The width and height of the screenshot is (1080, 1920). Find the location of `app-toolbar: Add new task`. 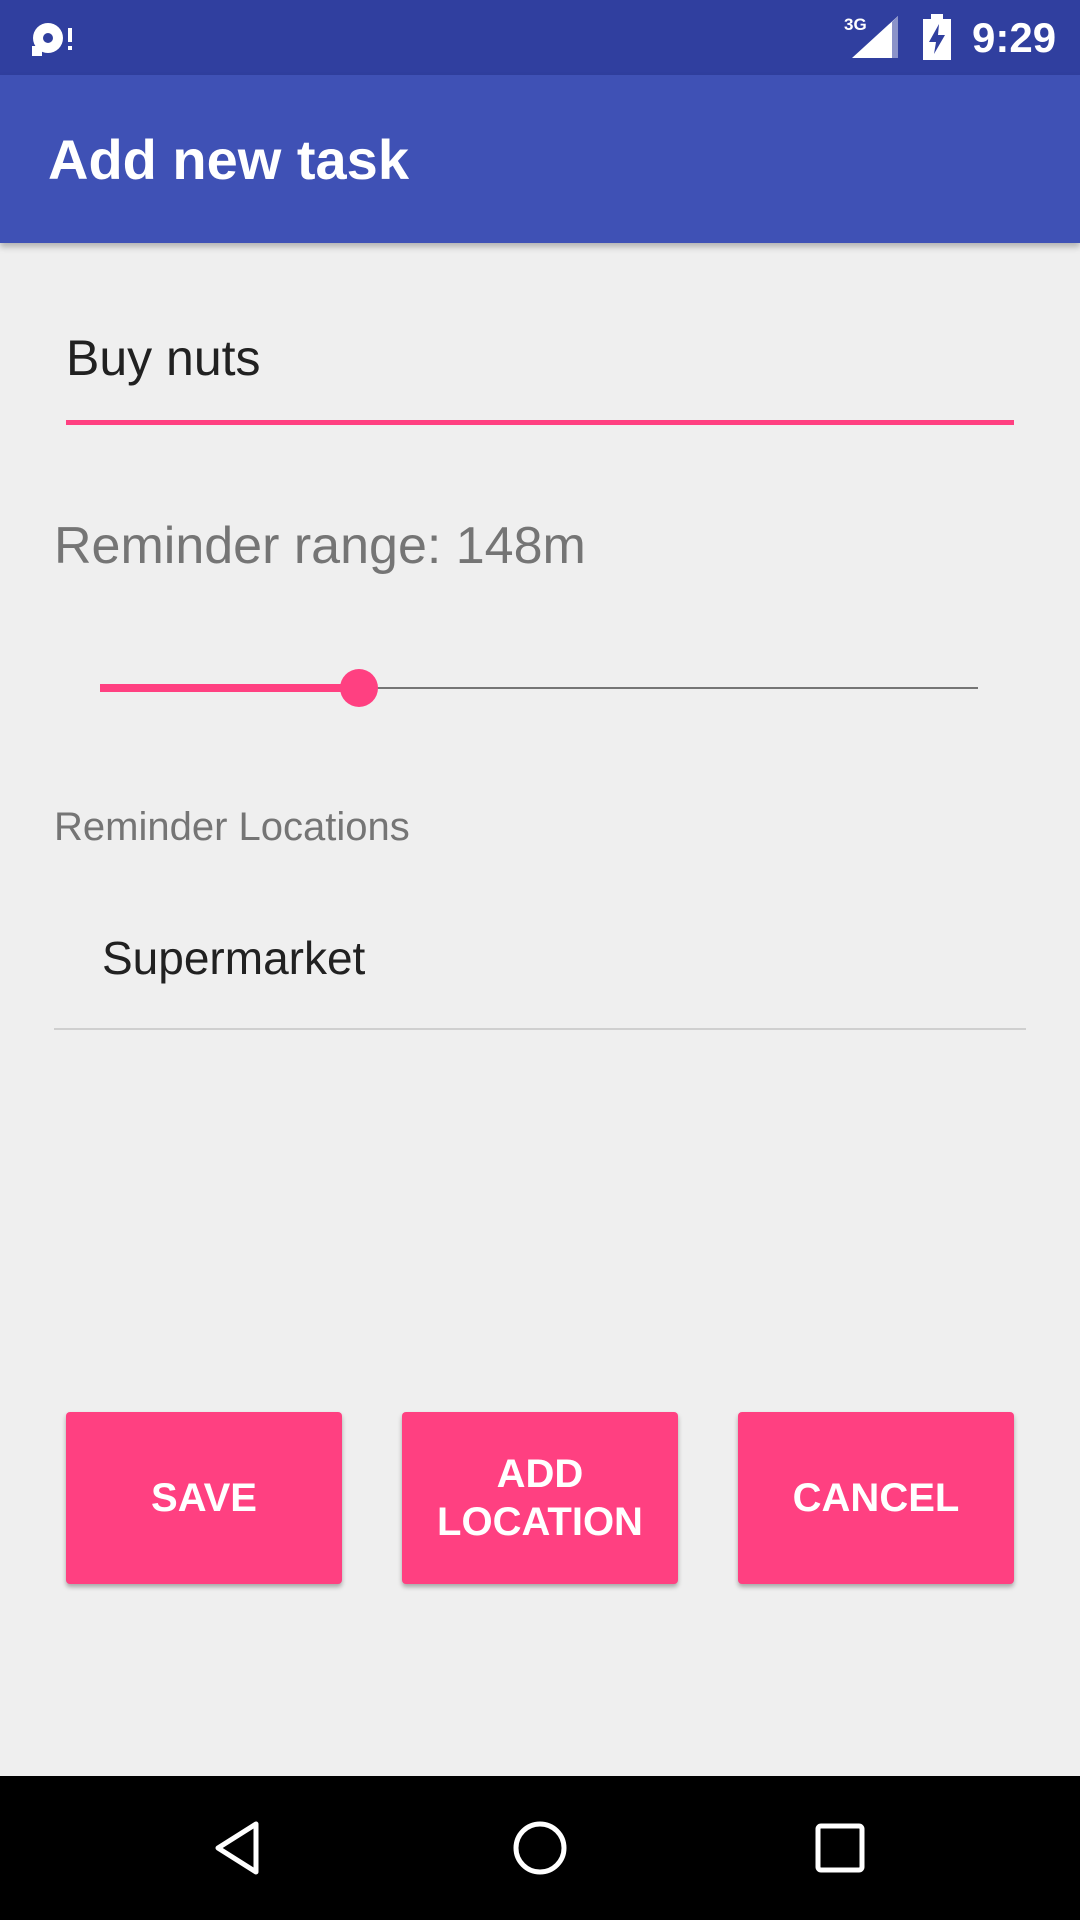

app-toolbar: Add new task is located at coordinates (540, 159).